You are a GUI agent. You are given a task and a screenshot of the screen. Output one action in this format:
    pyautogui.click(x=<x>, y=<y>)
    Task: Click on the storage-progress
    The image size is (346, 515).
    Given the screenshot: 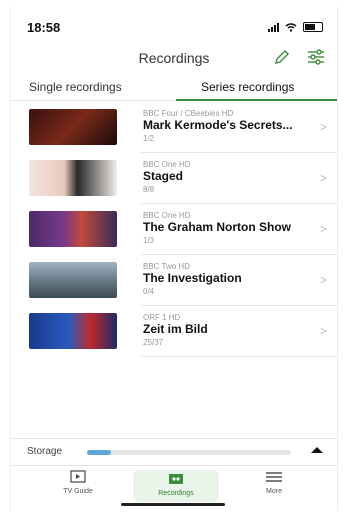 What is the action you would take?
    pyautogui.click(x=189, y=452)
    